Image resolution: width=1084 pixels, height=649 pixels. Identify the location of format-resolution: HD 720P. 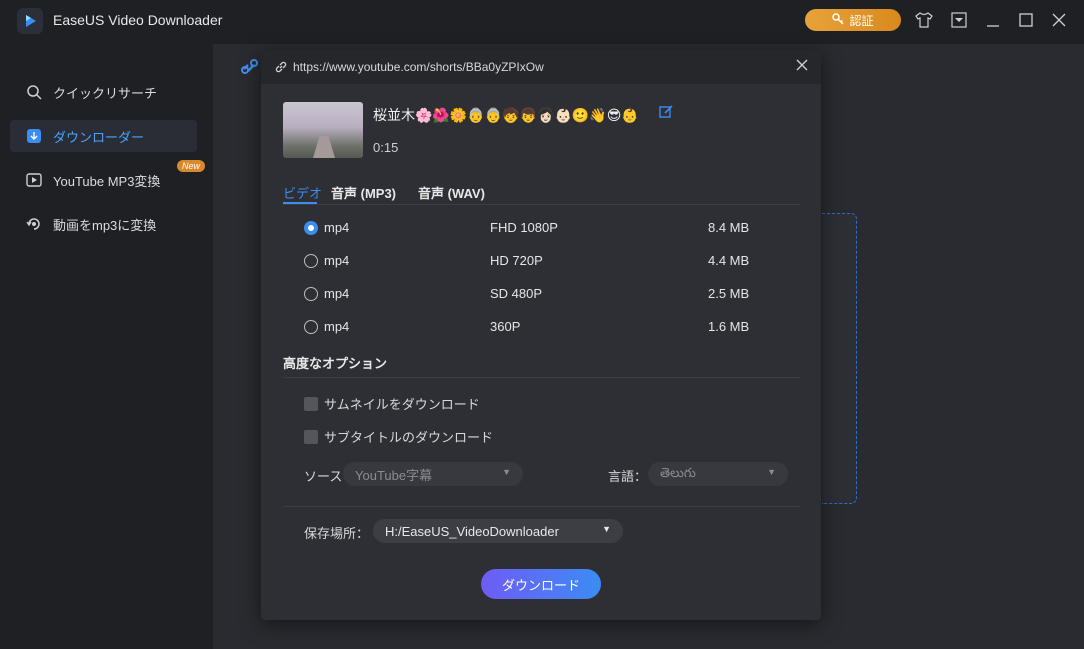
(516, 260).